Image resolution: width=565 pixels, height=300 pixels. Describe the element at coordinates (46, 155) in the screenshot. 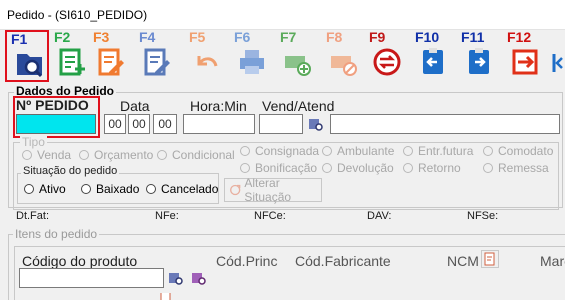

I see `tipo-venda-radio: Venda` at that location.